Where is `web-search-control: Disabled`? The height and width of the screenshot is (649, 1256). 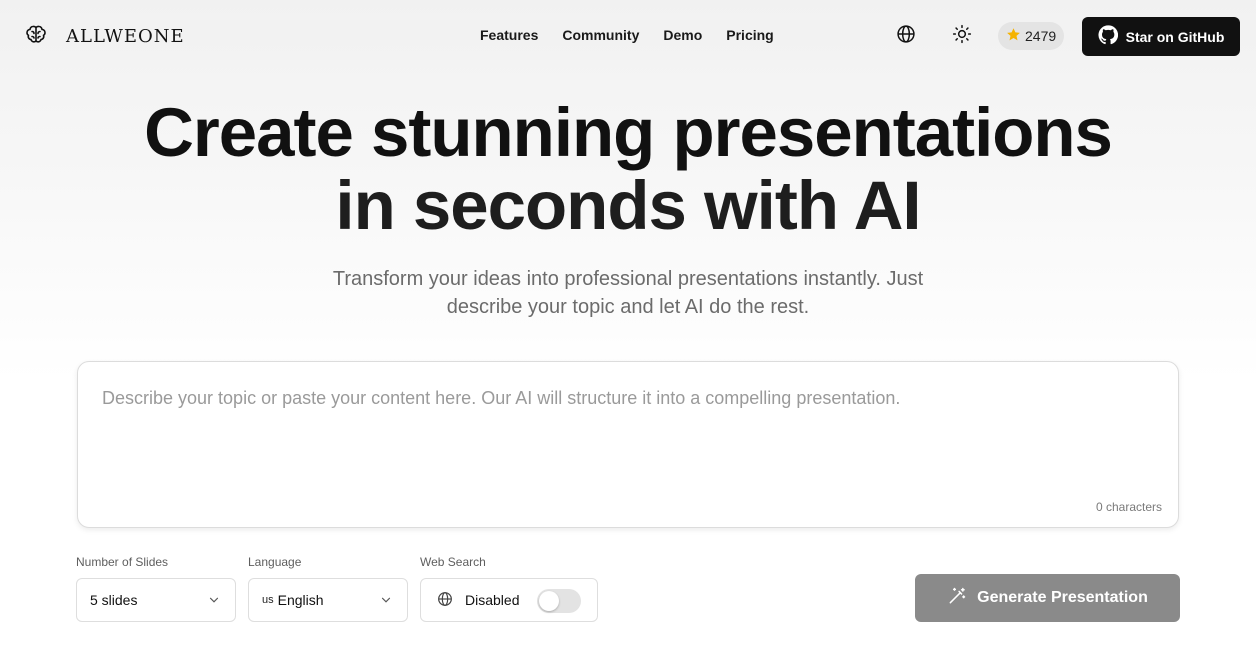 web-search-control: Disabled is located at coordinates (509, 600).